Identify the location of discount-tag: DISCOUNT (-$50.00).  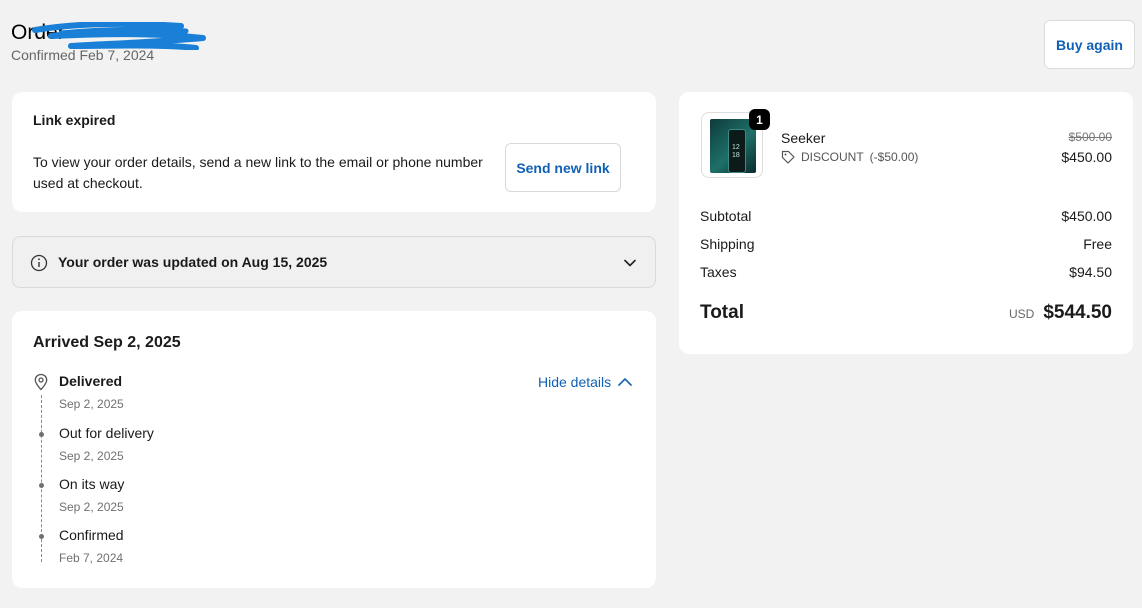
(849, 157).